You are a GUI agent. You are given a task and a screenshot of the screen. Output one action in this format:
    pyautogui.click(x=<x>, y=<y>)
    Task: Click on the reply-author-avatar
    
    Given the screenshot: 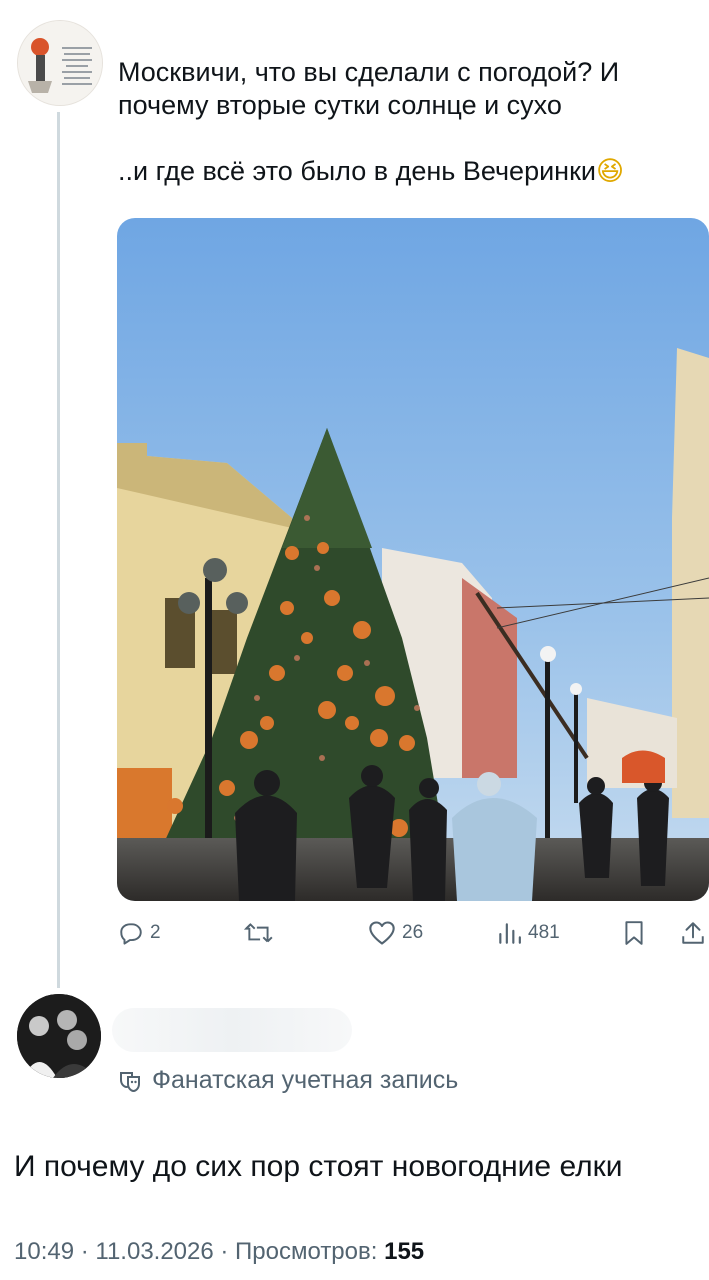 What is the action you would take?
    pyautogui.click(x=59, y=1036)
    